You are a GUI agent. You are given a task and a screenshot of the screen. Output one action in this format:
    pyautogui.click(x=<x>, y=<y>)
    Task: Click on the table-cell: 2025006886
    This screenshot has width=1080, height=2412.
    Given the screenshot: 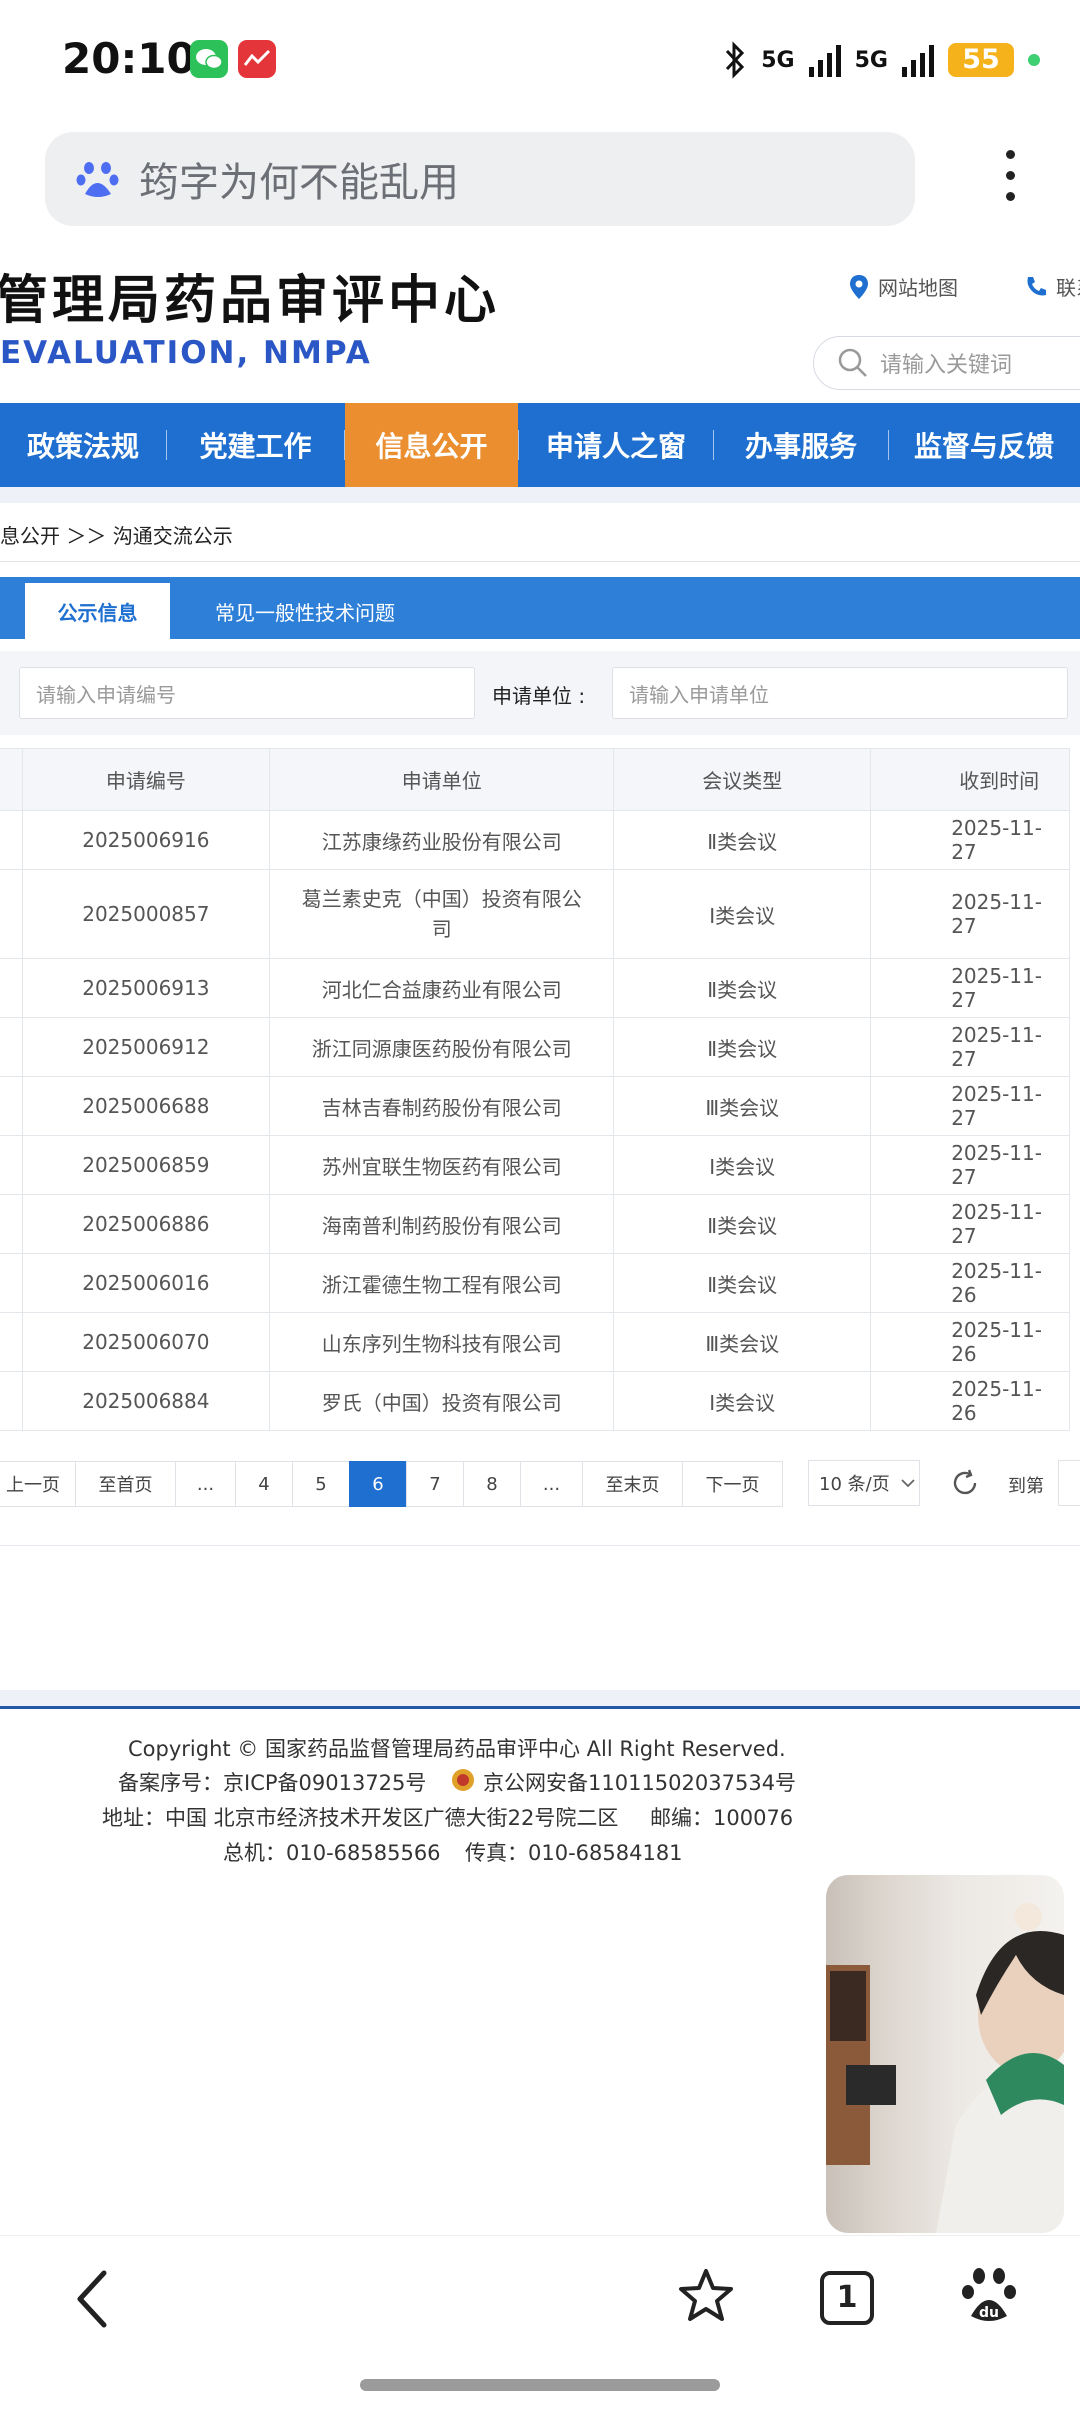 What is the action you would take?
    pyautogui.click(x=146, y=1224)
    